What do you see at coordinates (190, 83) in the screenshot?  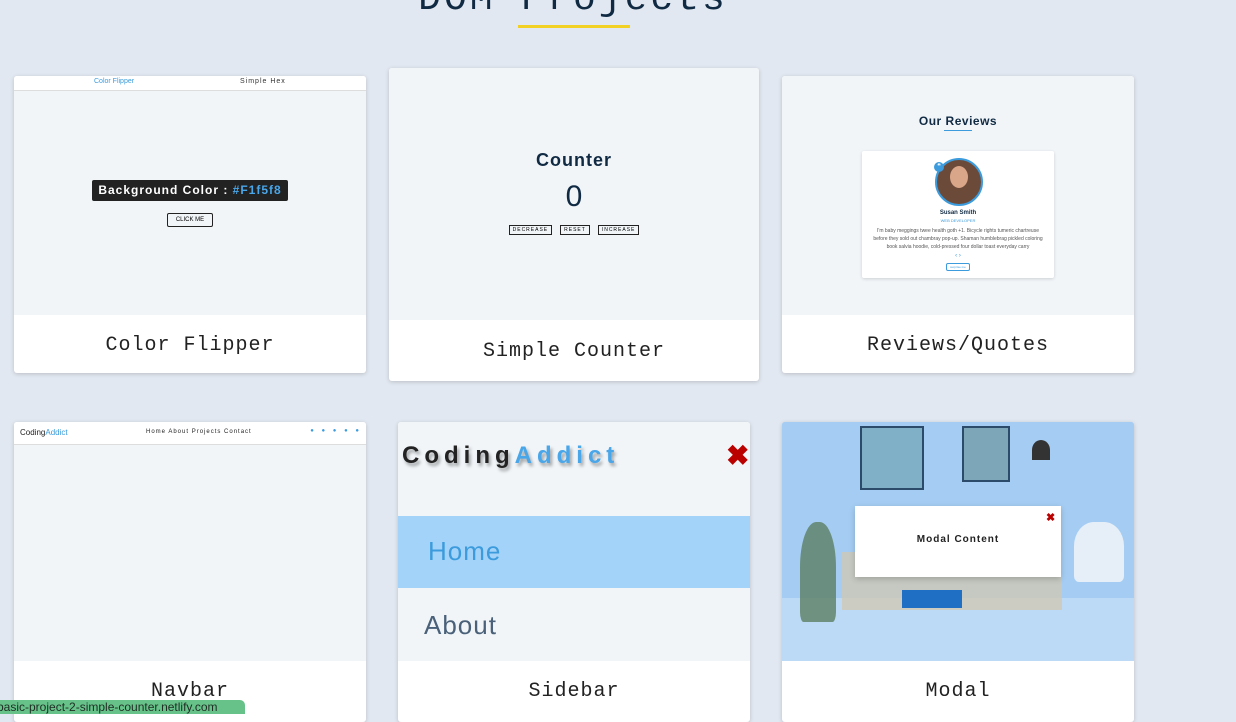 I see `preview-navbar: Color Flipper Simple Hex` at bounding box center [190, 83].